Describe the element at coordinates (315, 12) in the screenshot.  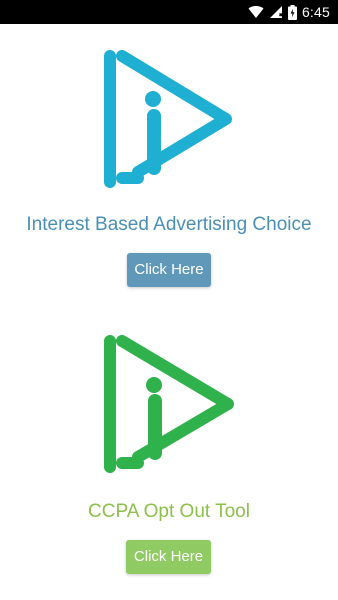
I see `status-time: 6:45` at that location.